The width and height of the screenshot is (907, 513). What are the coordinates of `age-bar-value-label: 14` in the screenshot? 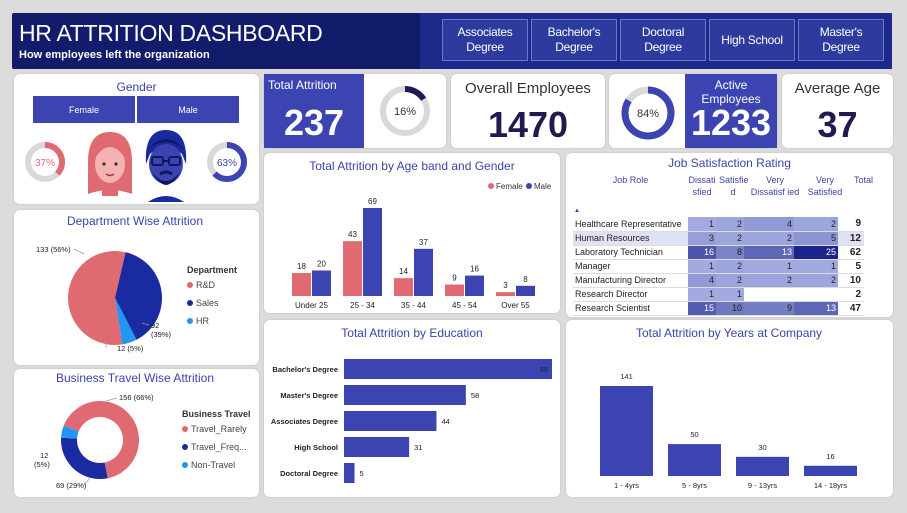 It's located at (403, 271).